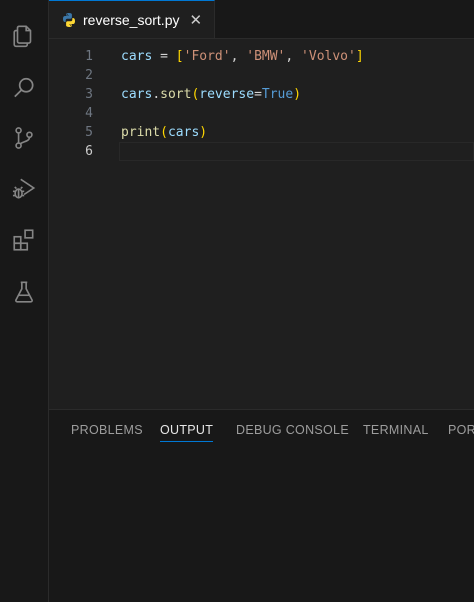  I want to click on tab-filename: reverse_sort.py, so click(131, 19).